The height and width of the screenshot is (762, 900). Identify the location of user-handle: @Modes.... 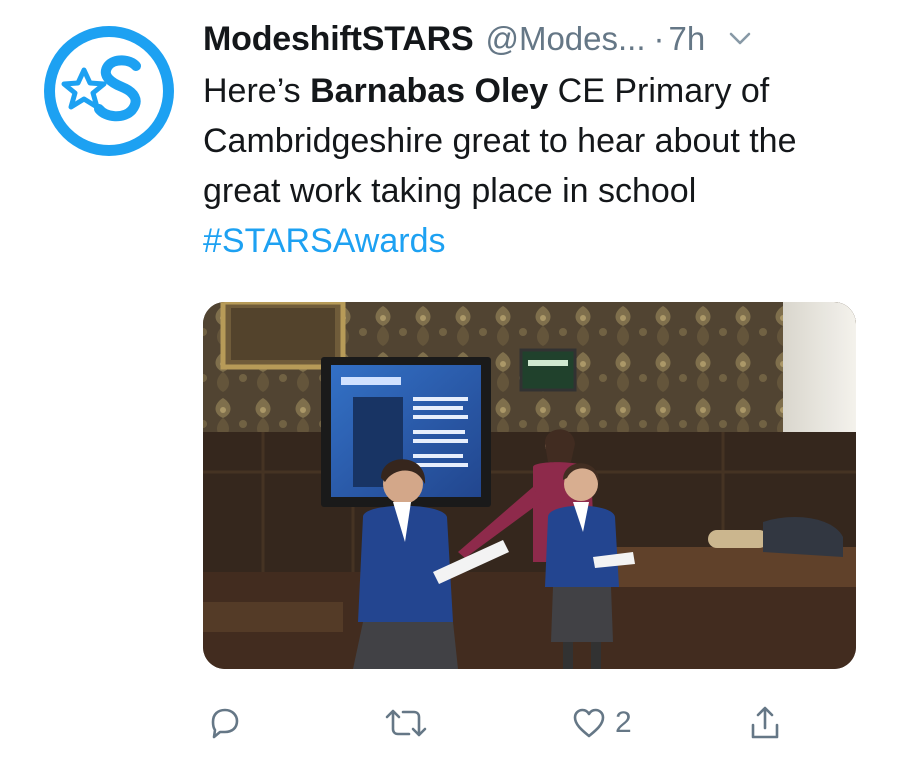
(565, 39).